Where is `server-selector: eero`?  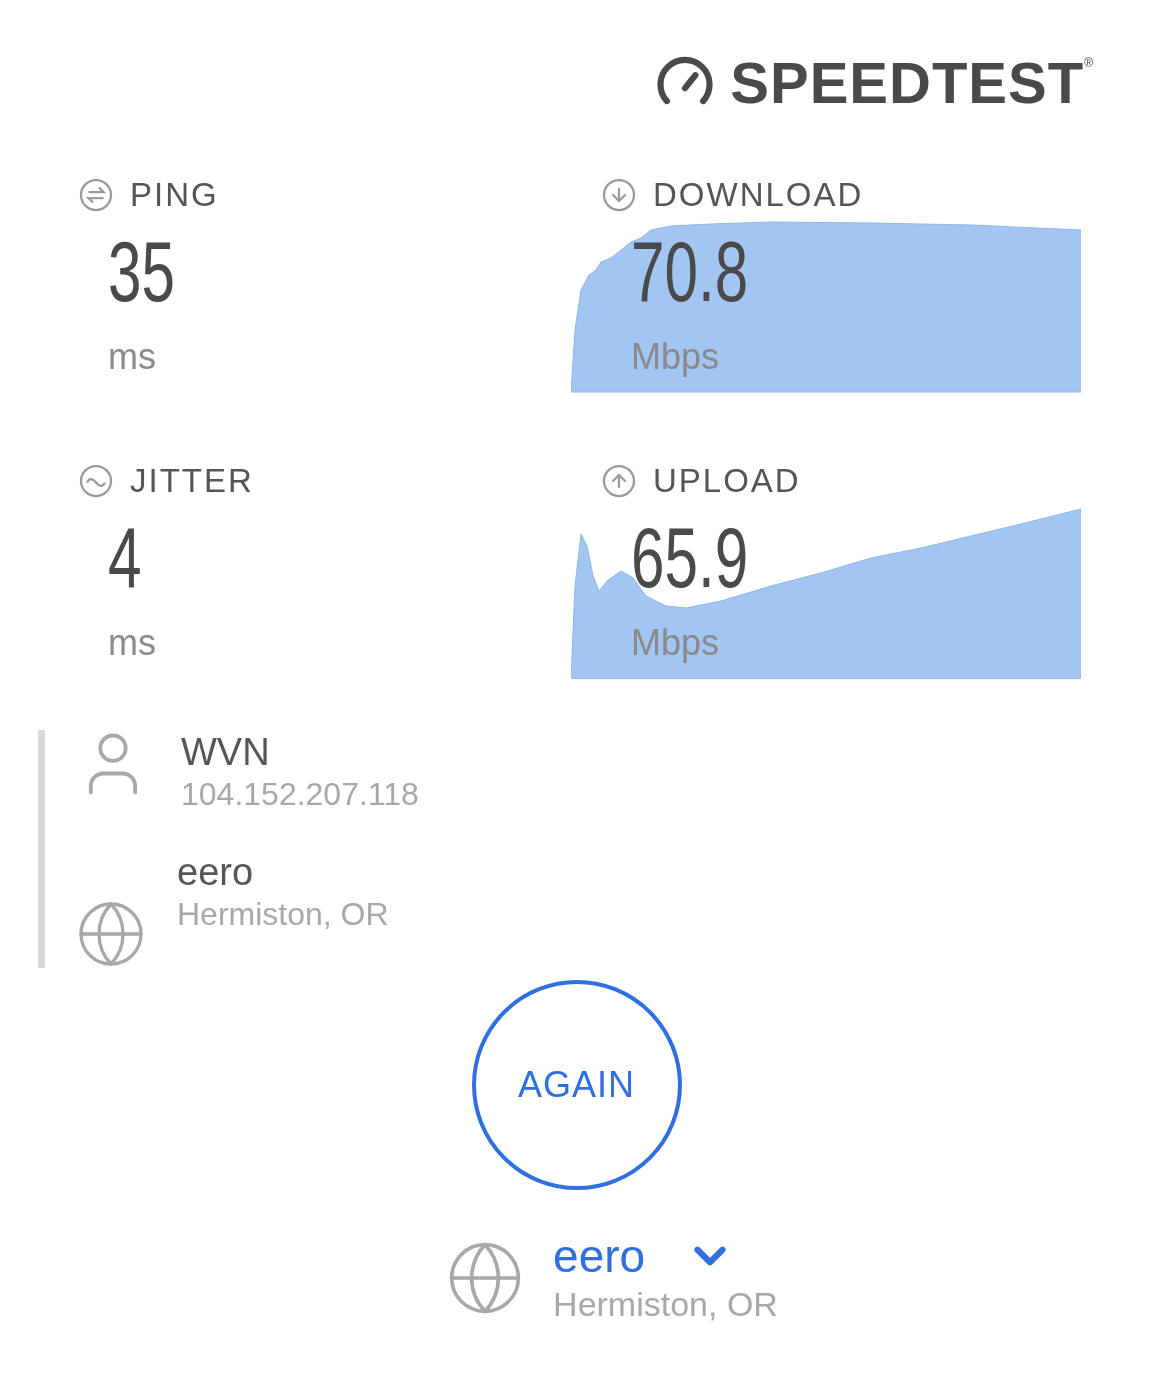 server-selector: eero is located at coordinates (665, 1256).